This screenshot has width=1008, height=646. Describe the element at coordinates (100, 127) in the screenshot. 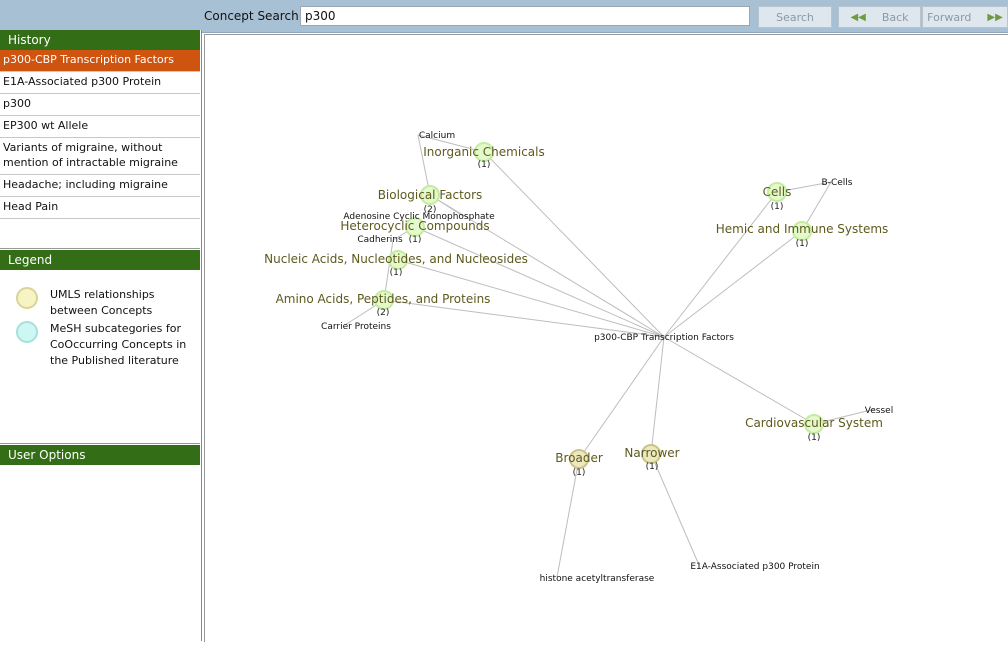

I see `history-item: EP300 wt Allele` at that location.